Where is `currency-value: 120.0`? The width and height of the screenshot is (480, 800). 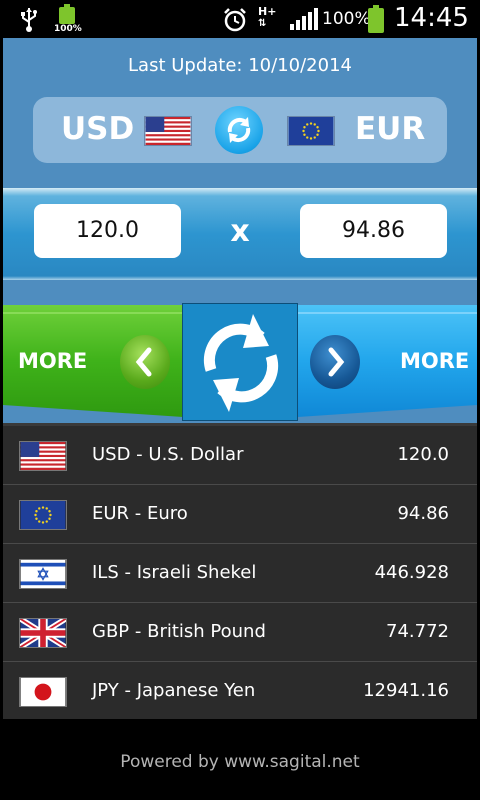 currency-value: 120.0 is located at coordinates (423, 454).